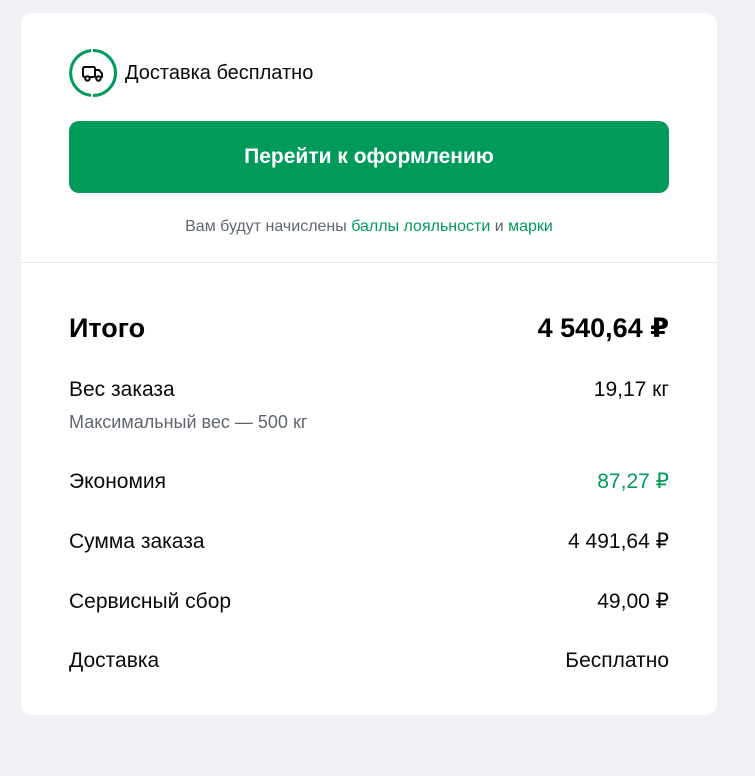 The height and width of the screenshot is (776, 755). I want to click on max-weight-hint: Максимальный вес — 500 кг, so click(188, 422).